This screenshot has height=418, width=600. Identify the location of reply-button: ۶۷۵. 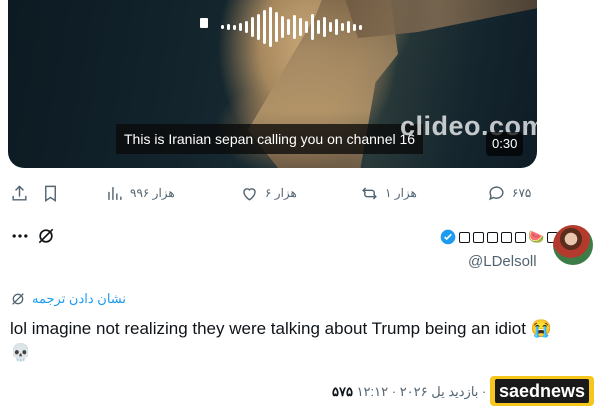
(509, 193).